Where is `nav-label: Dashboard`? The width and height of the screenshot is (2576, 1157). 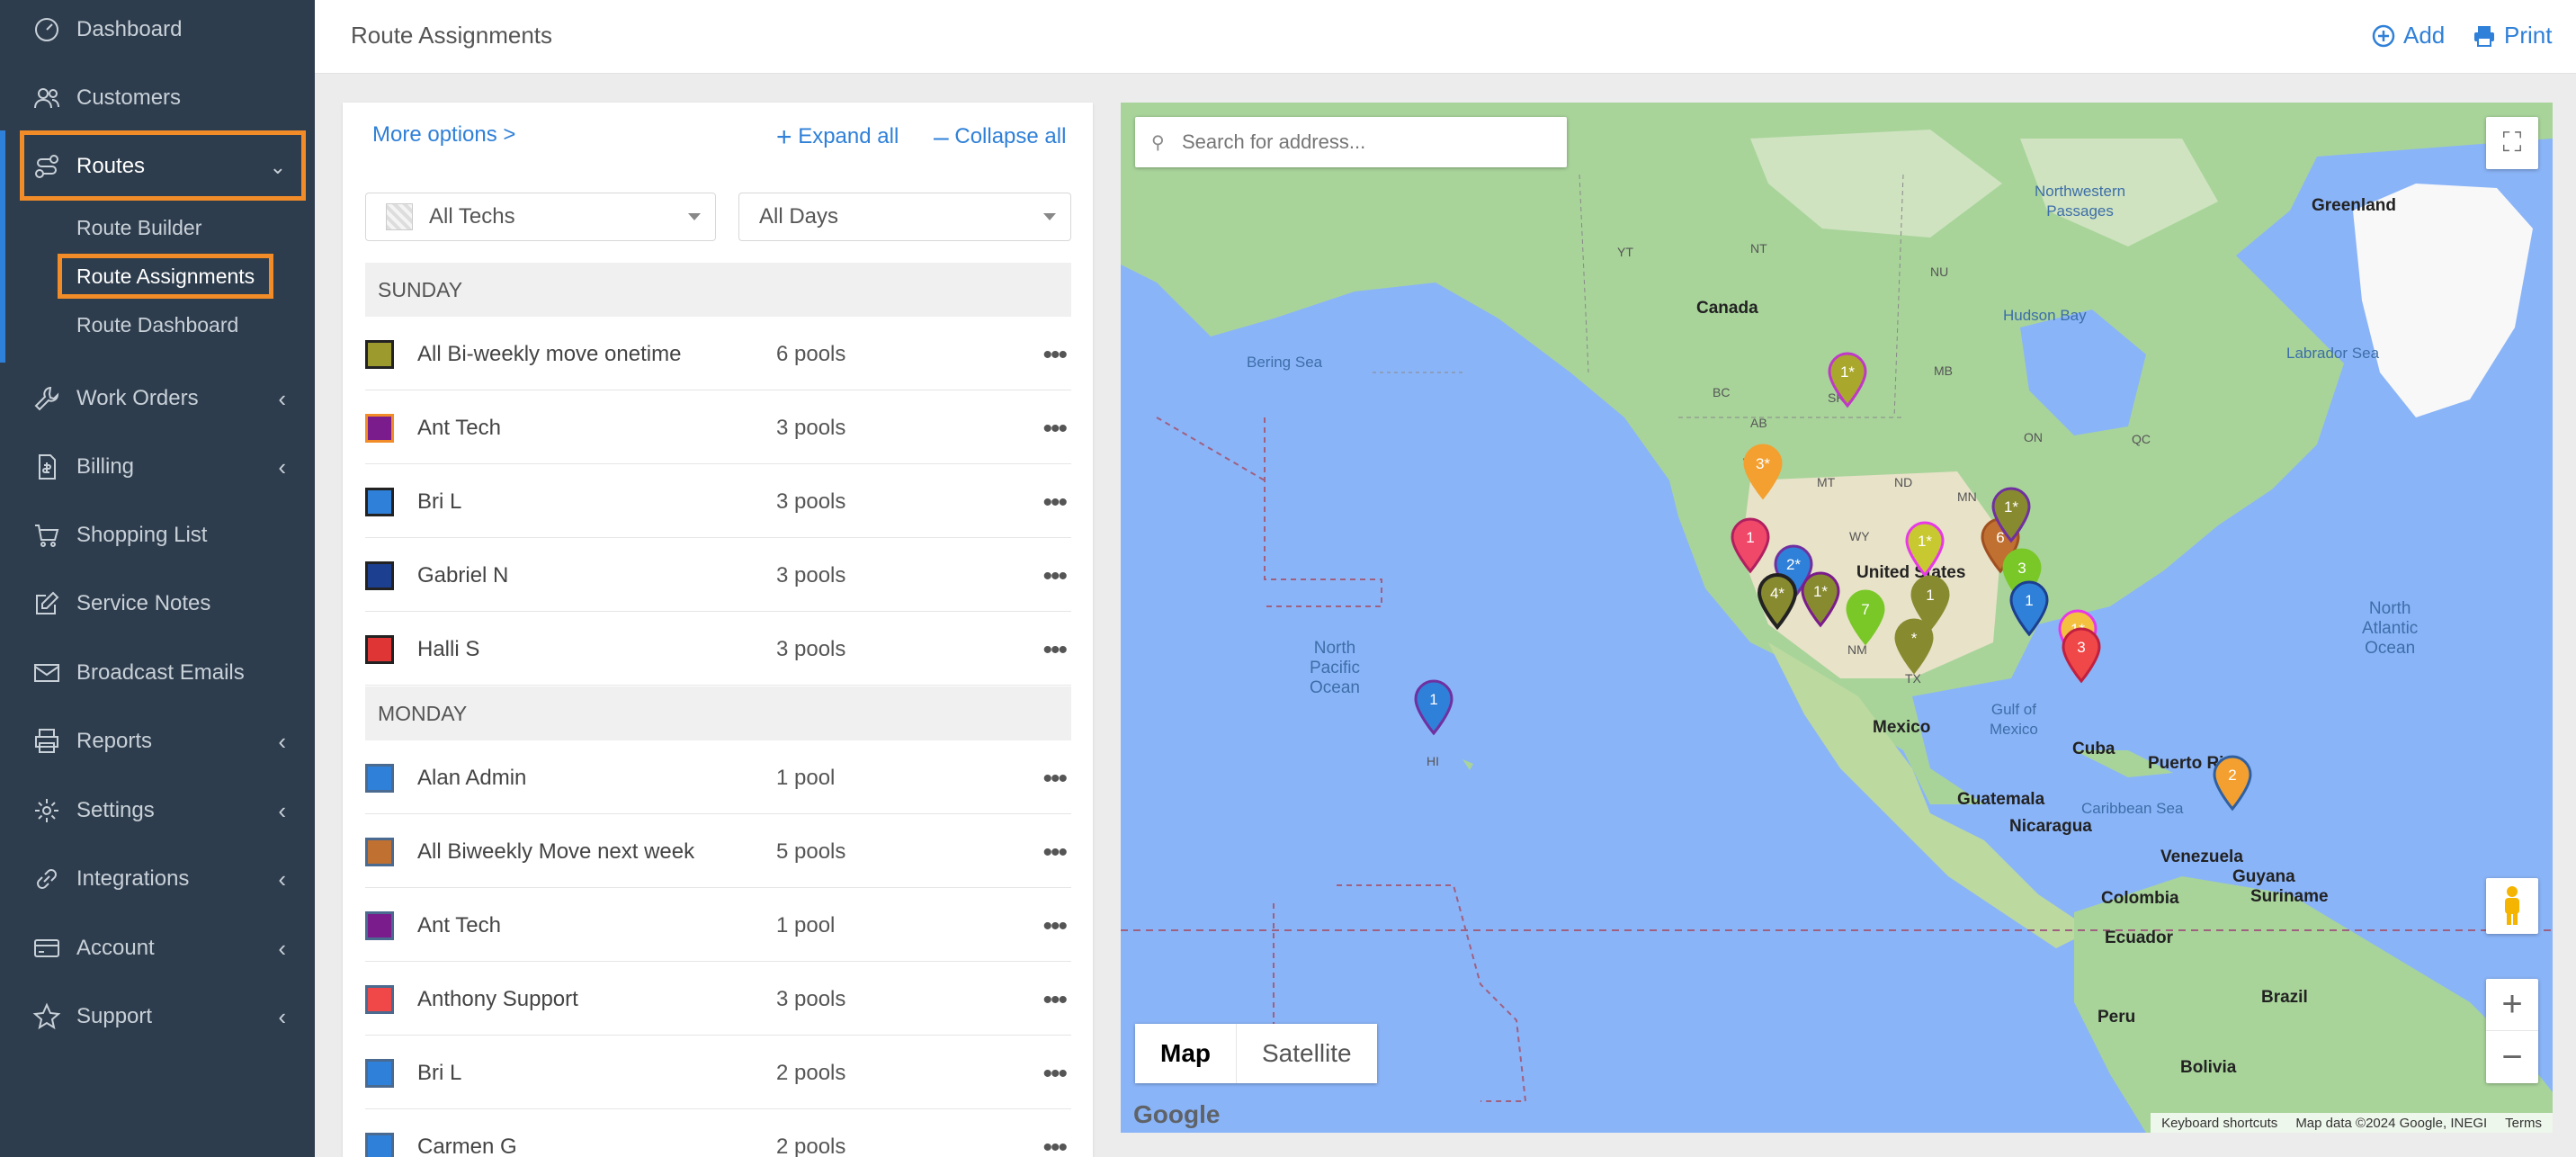 nav-label: Dashboard is located at coordinates (129, 29).